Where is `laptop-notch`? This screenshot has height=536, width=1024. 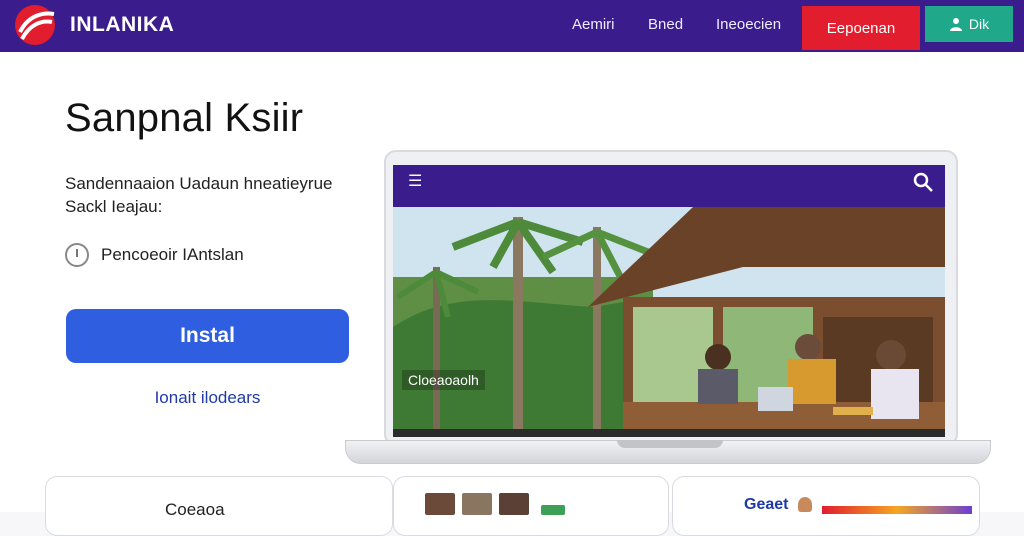
laptop-notch is located at coordinates (670, 444).